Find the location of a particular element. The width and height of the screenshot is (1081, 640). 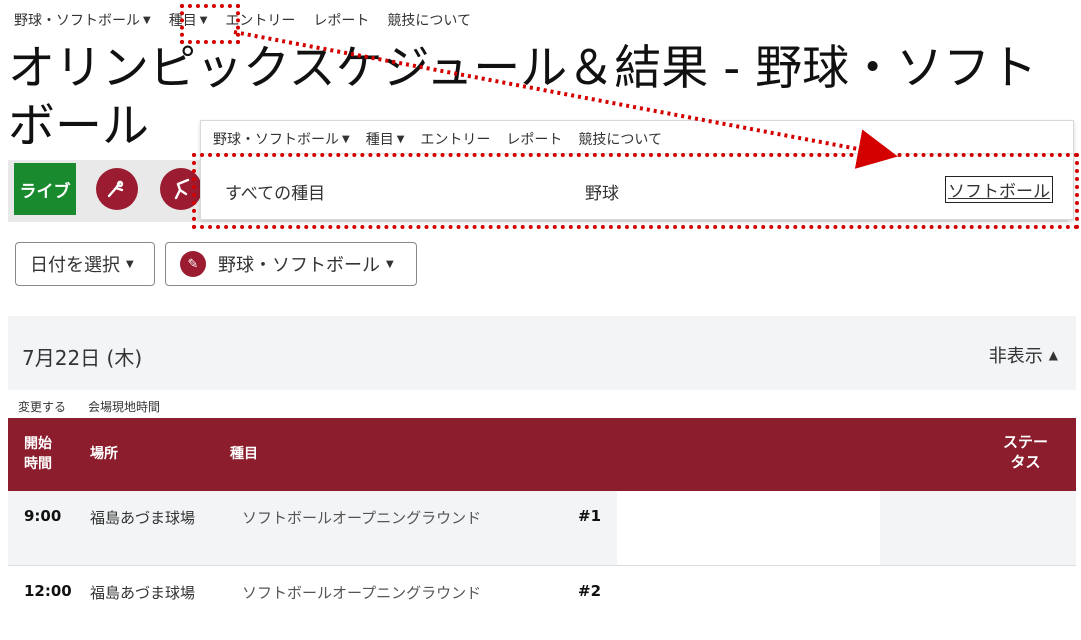

date-select: 日付を選択 ▼ is located at coordinates (85, 264).